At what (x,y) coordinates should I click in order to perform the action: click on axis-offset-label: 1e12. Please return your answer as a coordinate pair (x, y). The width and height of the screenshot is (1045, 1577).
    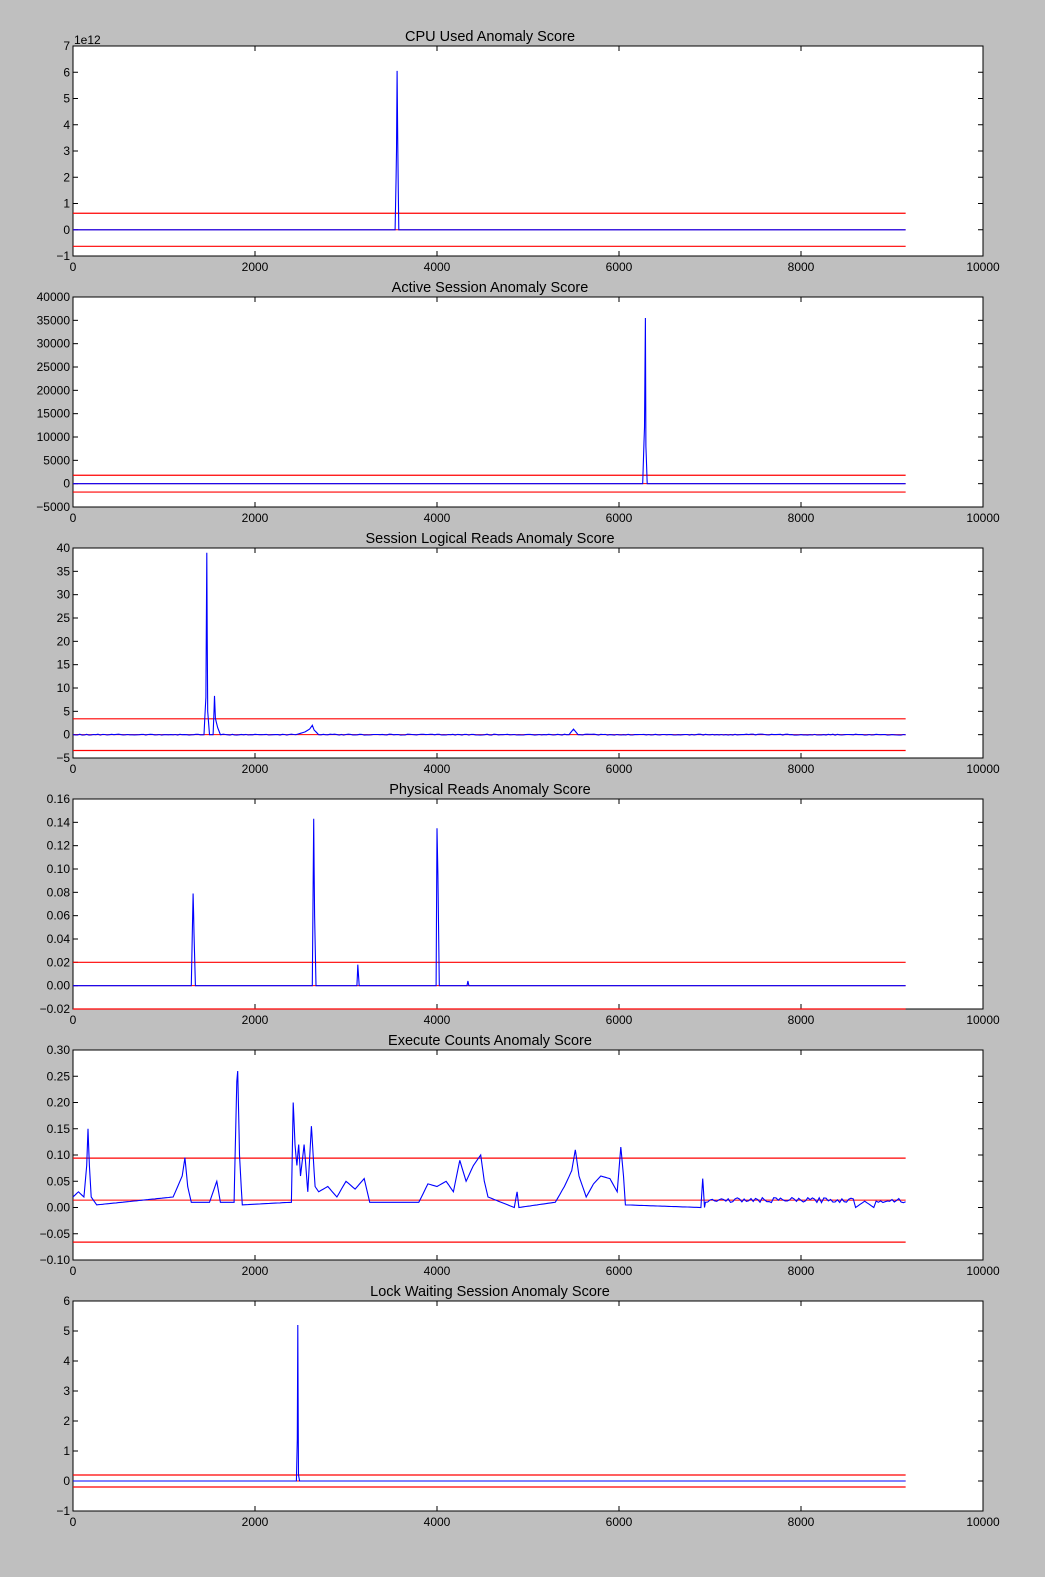
    Looking at the image, I should click on (87, 40).